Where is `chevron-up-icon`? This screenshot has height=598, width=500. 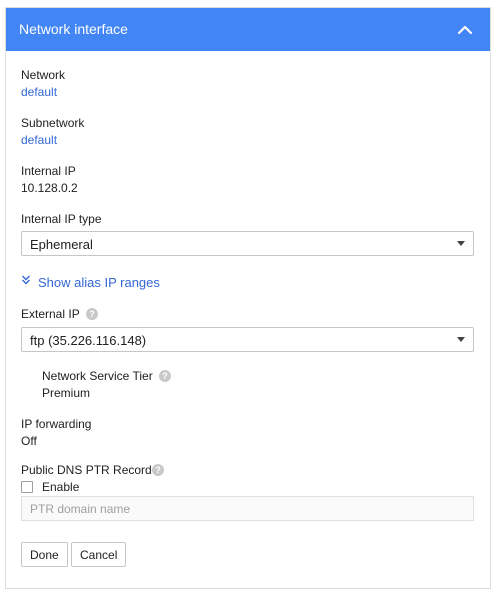
chevron-up-icon is located at coordinates (465, 30).